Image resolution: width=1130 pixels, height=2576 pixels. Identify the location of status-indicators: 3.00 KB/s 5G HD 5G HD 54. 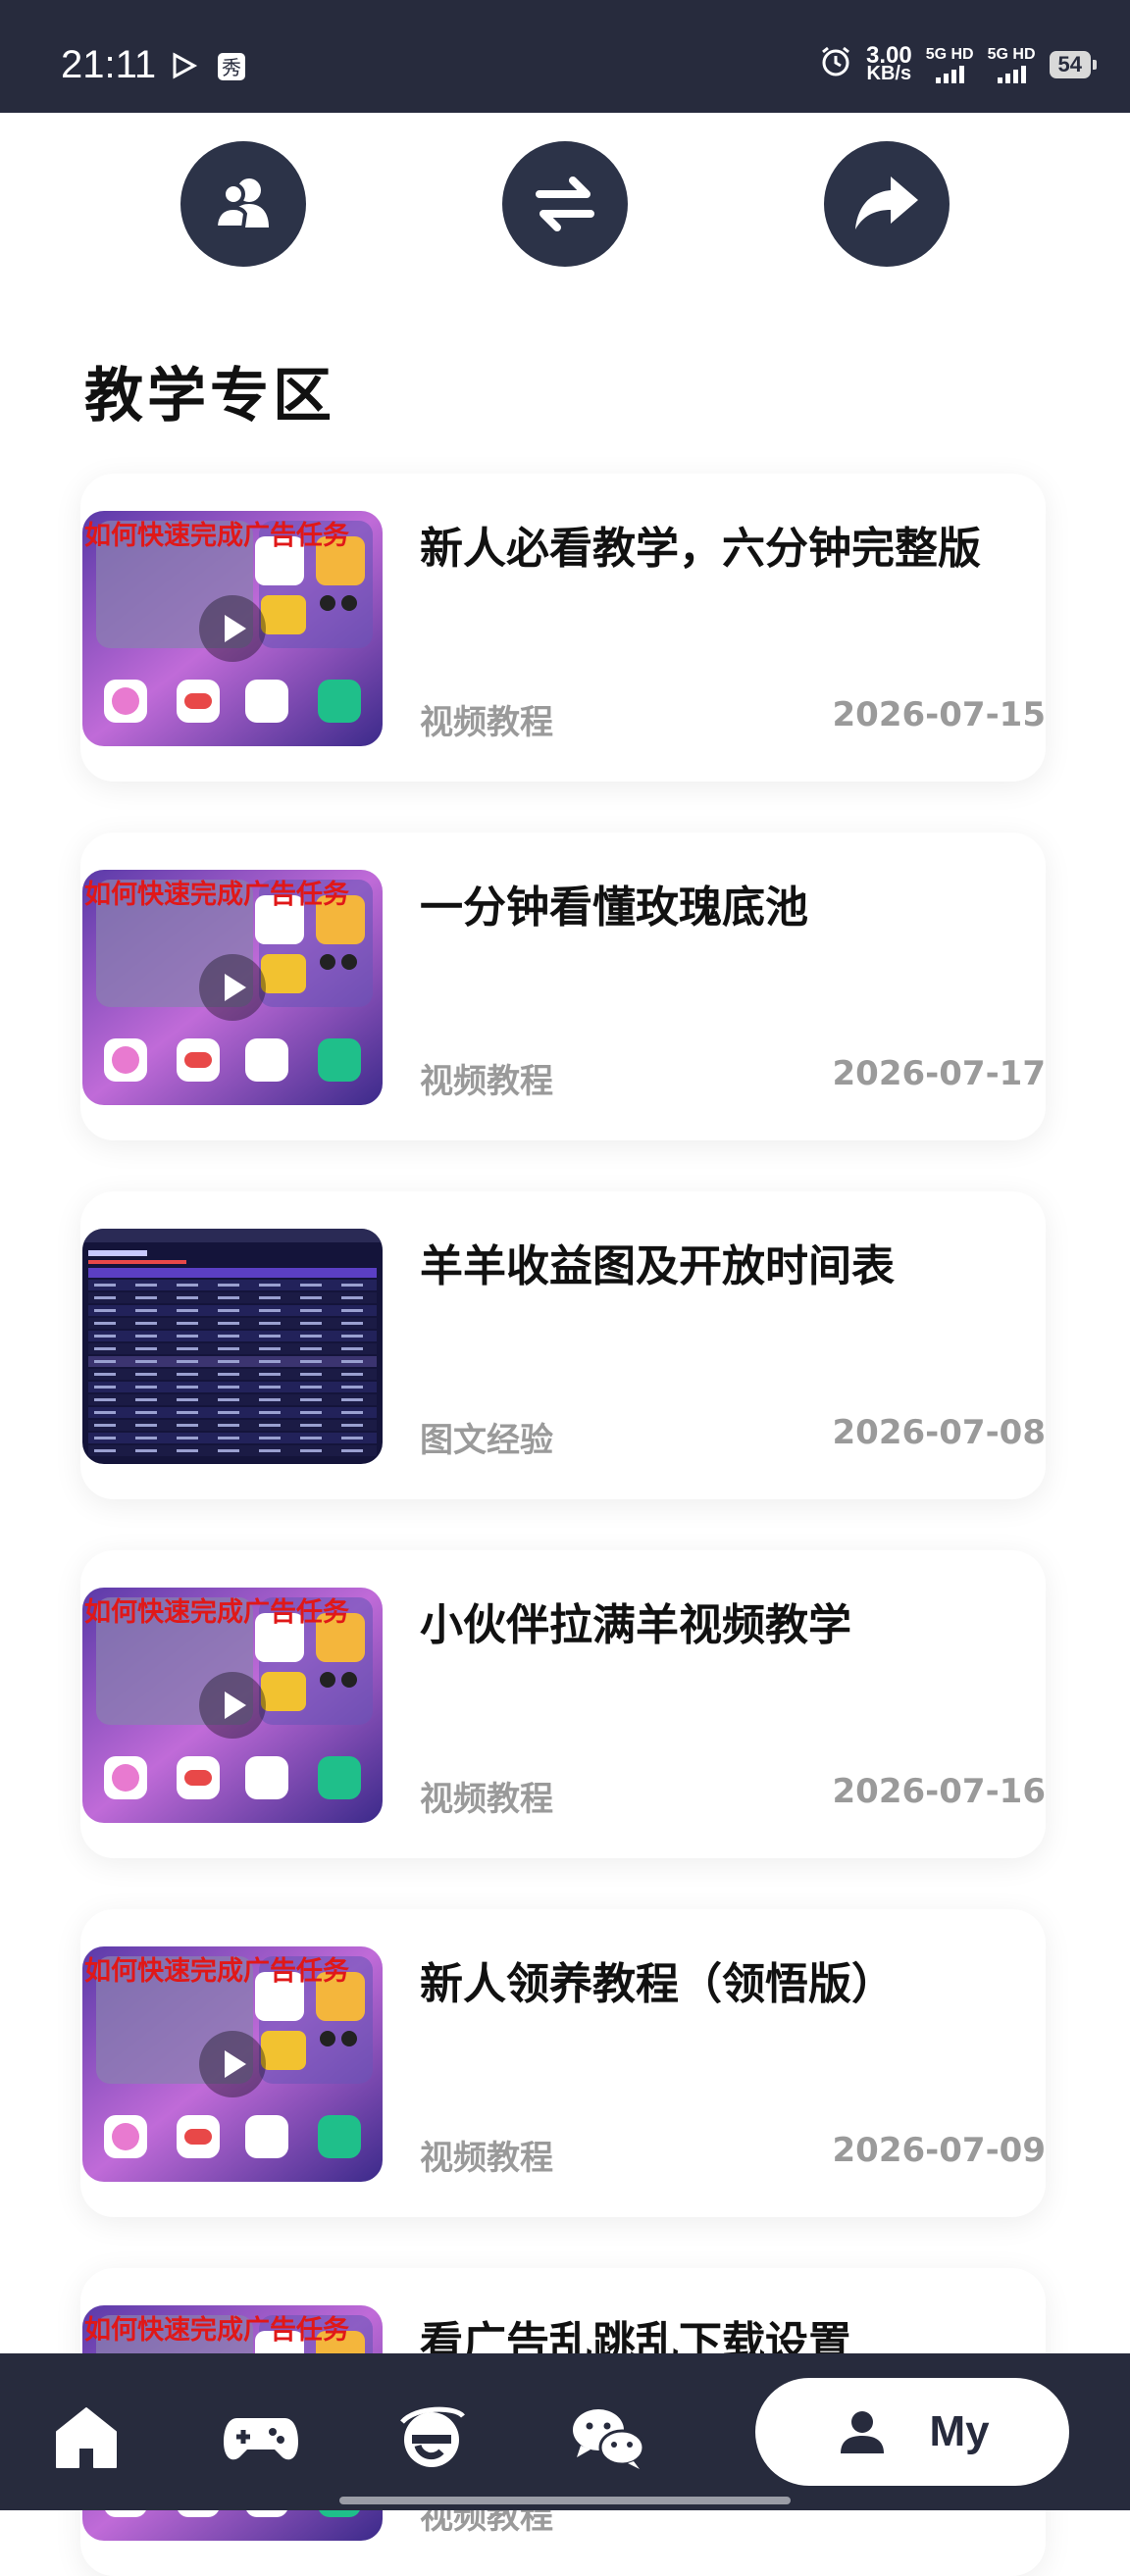
(958, 62).